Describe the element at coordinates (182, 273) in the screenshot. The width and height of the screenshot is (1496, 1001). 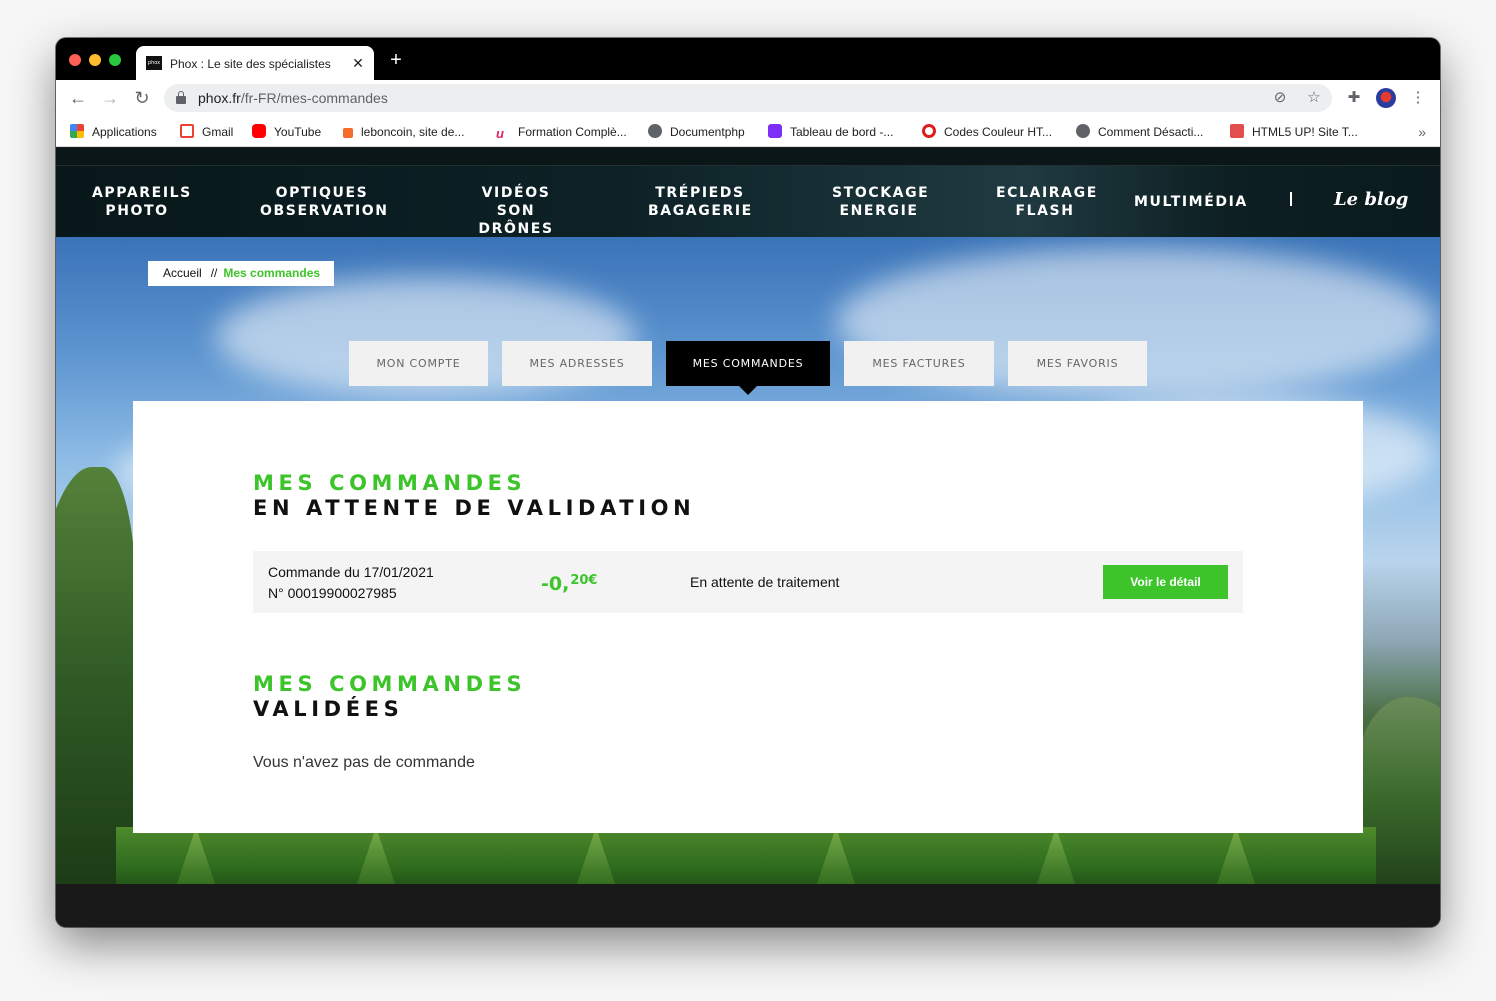
I see `breadcrumb-home-link: Accueil` at that location.